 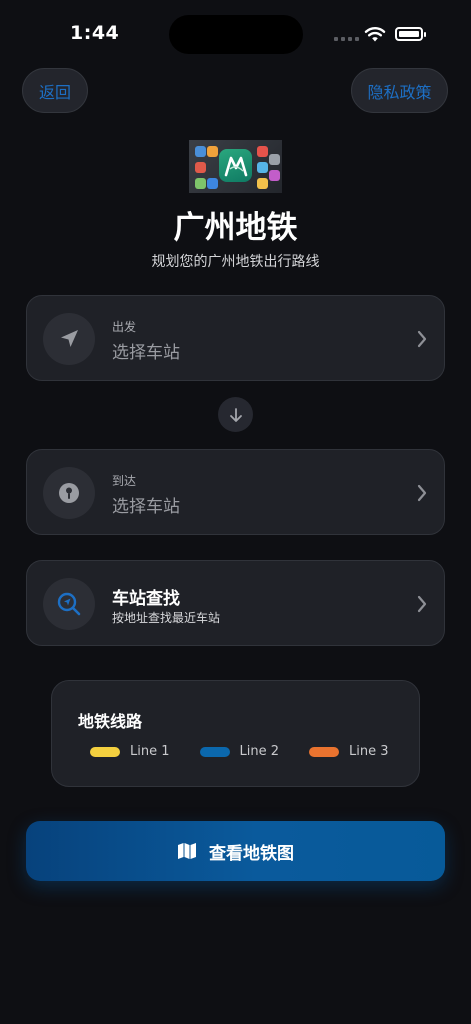 What do you see at coordinates (214, 751) in the screenshot?
I see `line-2-swatch` at bounding box center [214, 751].